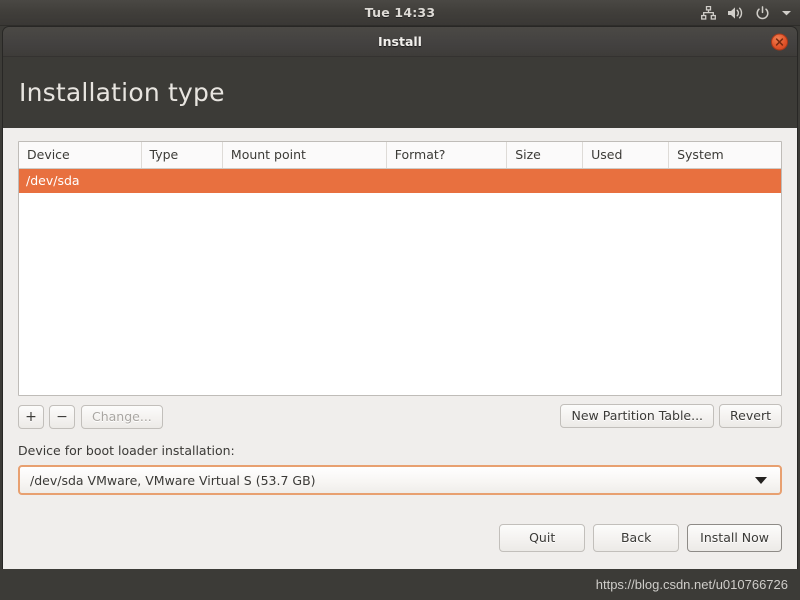 The width and height of the screenshot is (800, 600). Describe the element at coordinates (735, 13) in the screenshot. I see `volume-icon` at that location.